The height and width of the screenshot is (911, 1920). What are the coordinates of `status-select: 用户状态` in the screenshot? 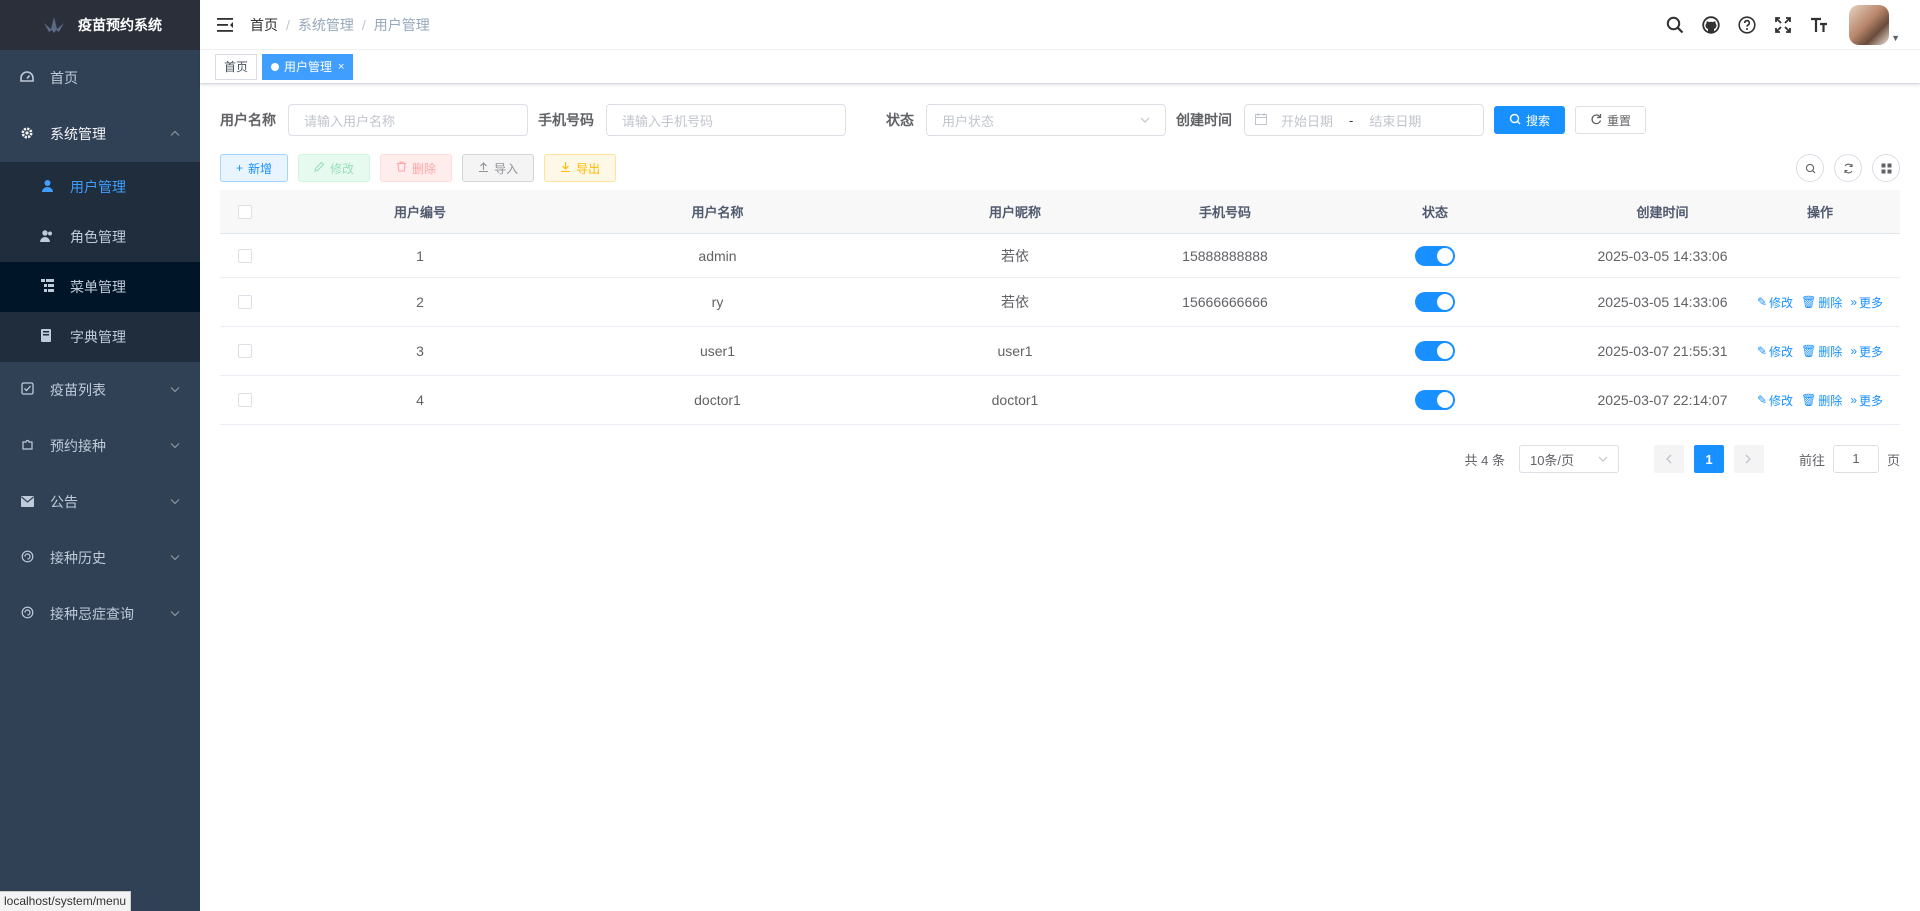 It's located at (1046, 120).